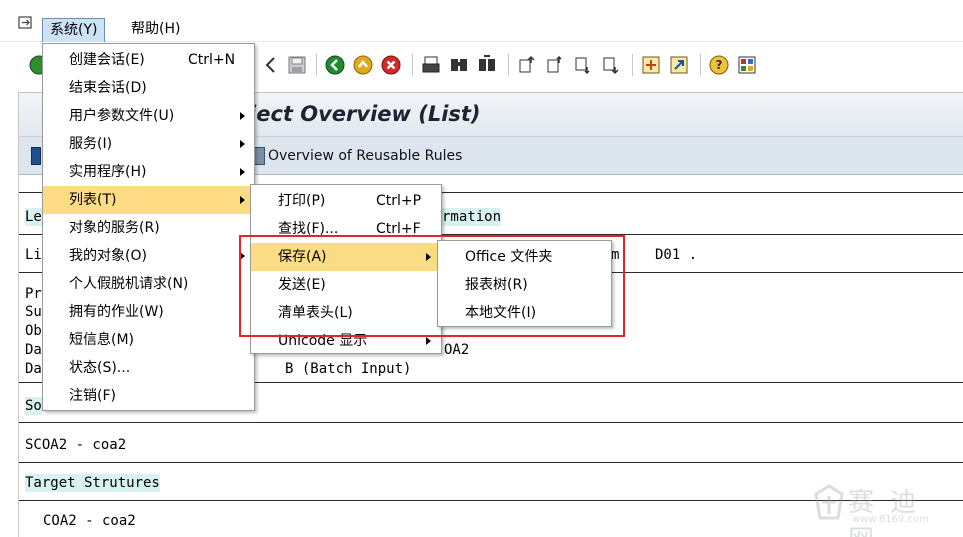 The image size is (963, 537). I want to click on system-menu-item-label: 对象的服务(R), so click(114, 228).